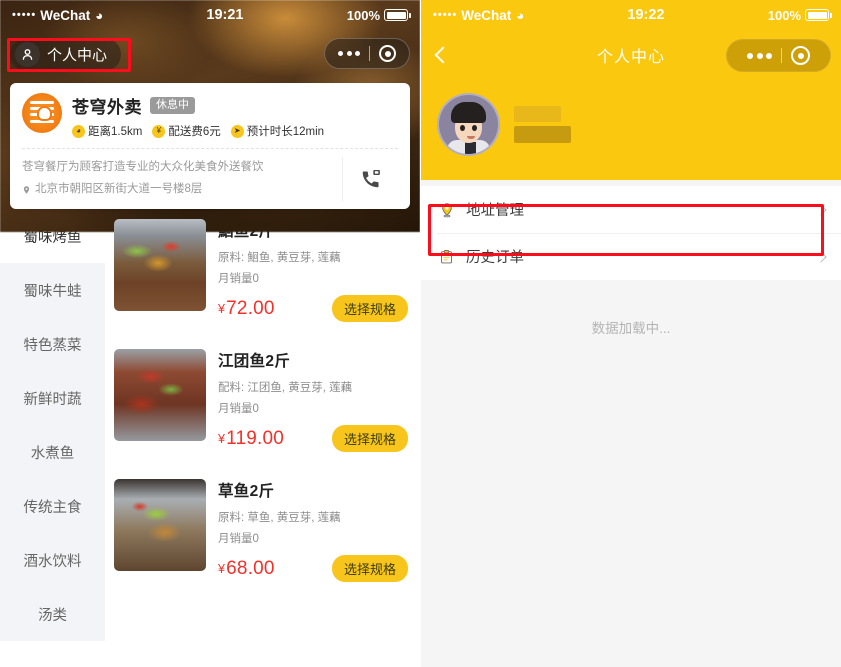 Image resolution: width=841 pixels, height=667 pixels. What do you see at coordinates (495, 211) in the screenshot?
I see `menu-row-label: 地址管理` at bounding box center [495, 211].